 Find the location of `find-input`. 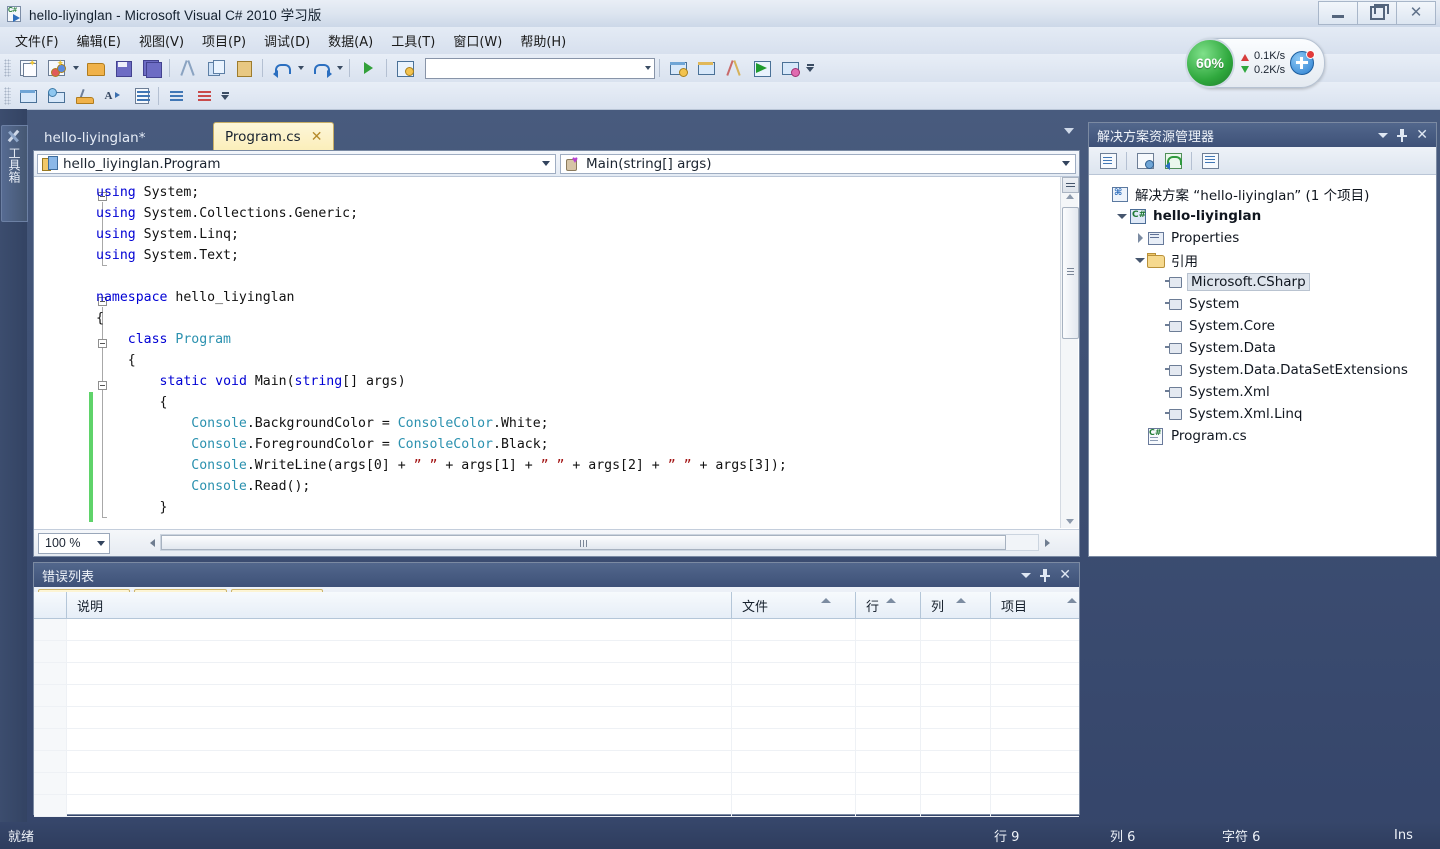

find-input is located at coordinates (540, 68).